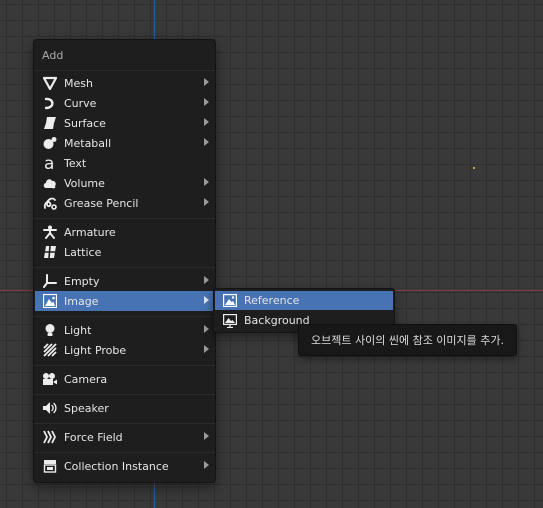  What do you see at coordinates (78, 330) in the screenshot?
I see `menu-item-label: Light` at bounding box center [78, 330].